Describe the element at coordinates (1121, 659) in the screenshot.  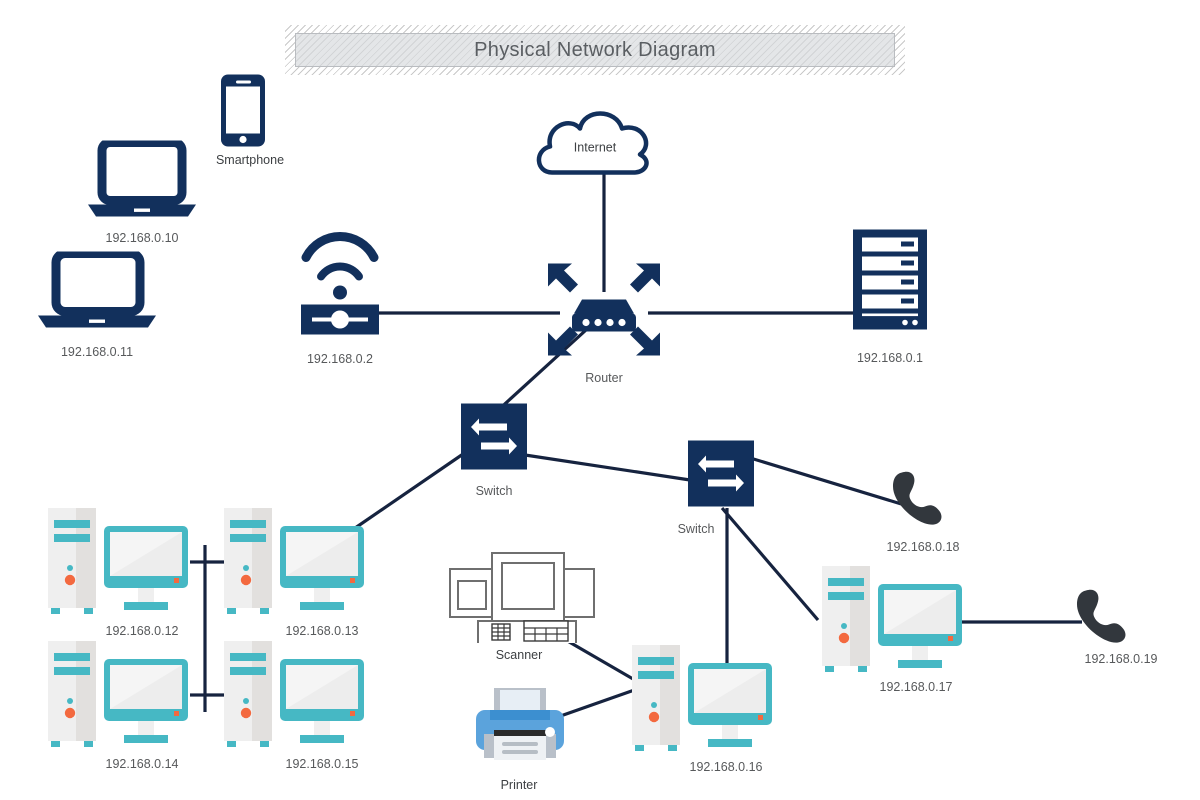
I see `node-ip-phone-19-label: 192.168.0.19` at that location.